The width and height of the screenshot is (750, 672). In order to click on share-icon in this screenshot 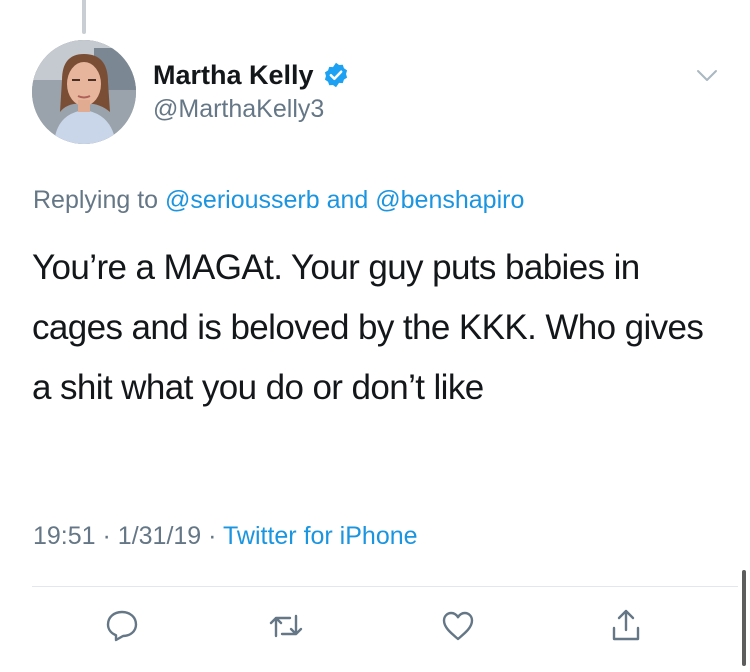, I will do `click(626, 628)`.